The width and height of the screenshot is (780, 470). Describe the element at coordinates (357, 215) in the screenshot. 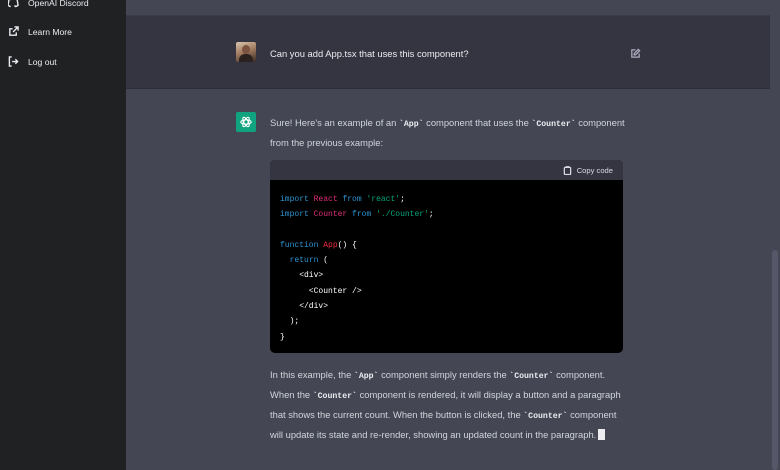

I see `code-line: import Counter from './Counter';` at that location.